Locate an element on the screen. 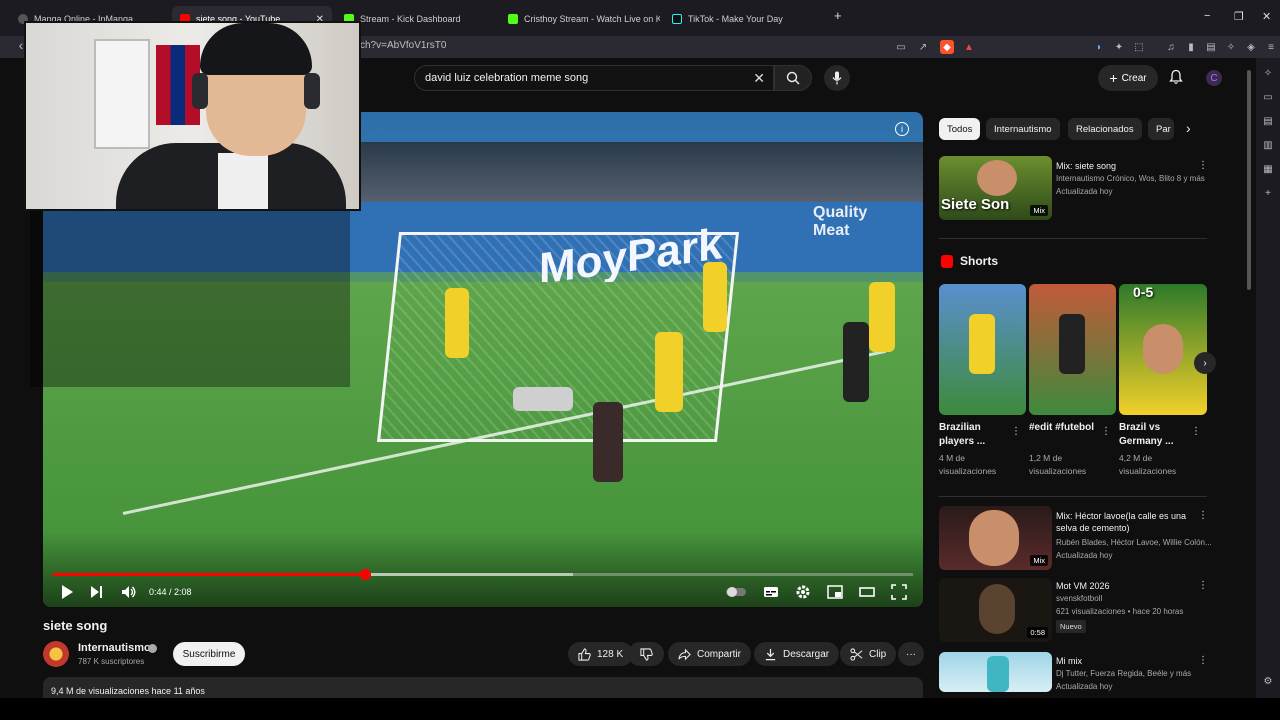 Image resolution: width=1280 pixels, height=720 pixels. recommended-thumbnail: Mix is located at coordinates (995, 538).